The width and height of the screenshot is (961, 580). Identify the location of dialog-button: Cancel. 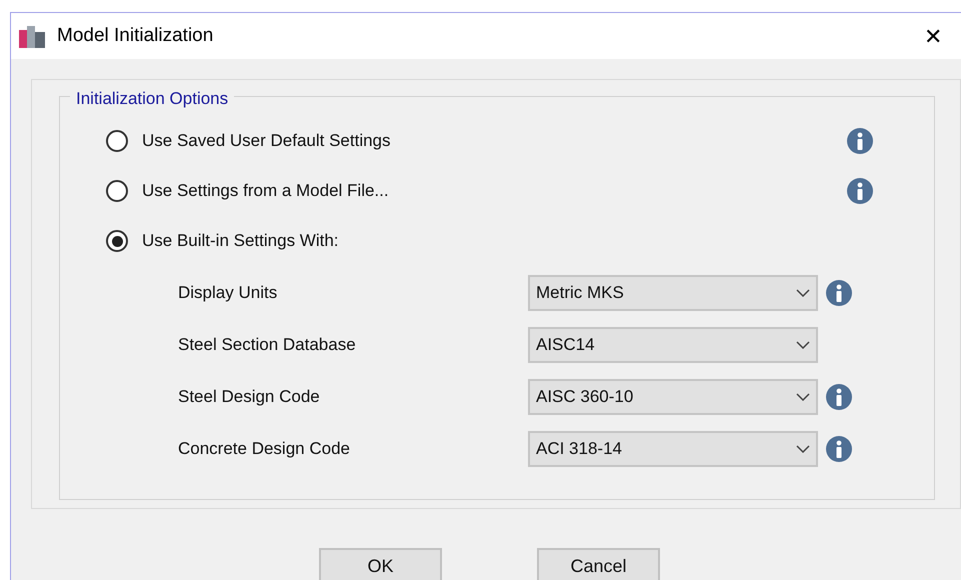
(598, 564).